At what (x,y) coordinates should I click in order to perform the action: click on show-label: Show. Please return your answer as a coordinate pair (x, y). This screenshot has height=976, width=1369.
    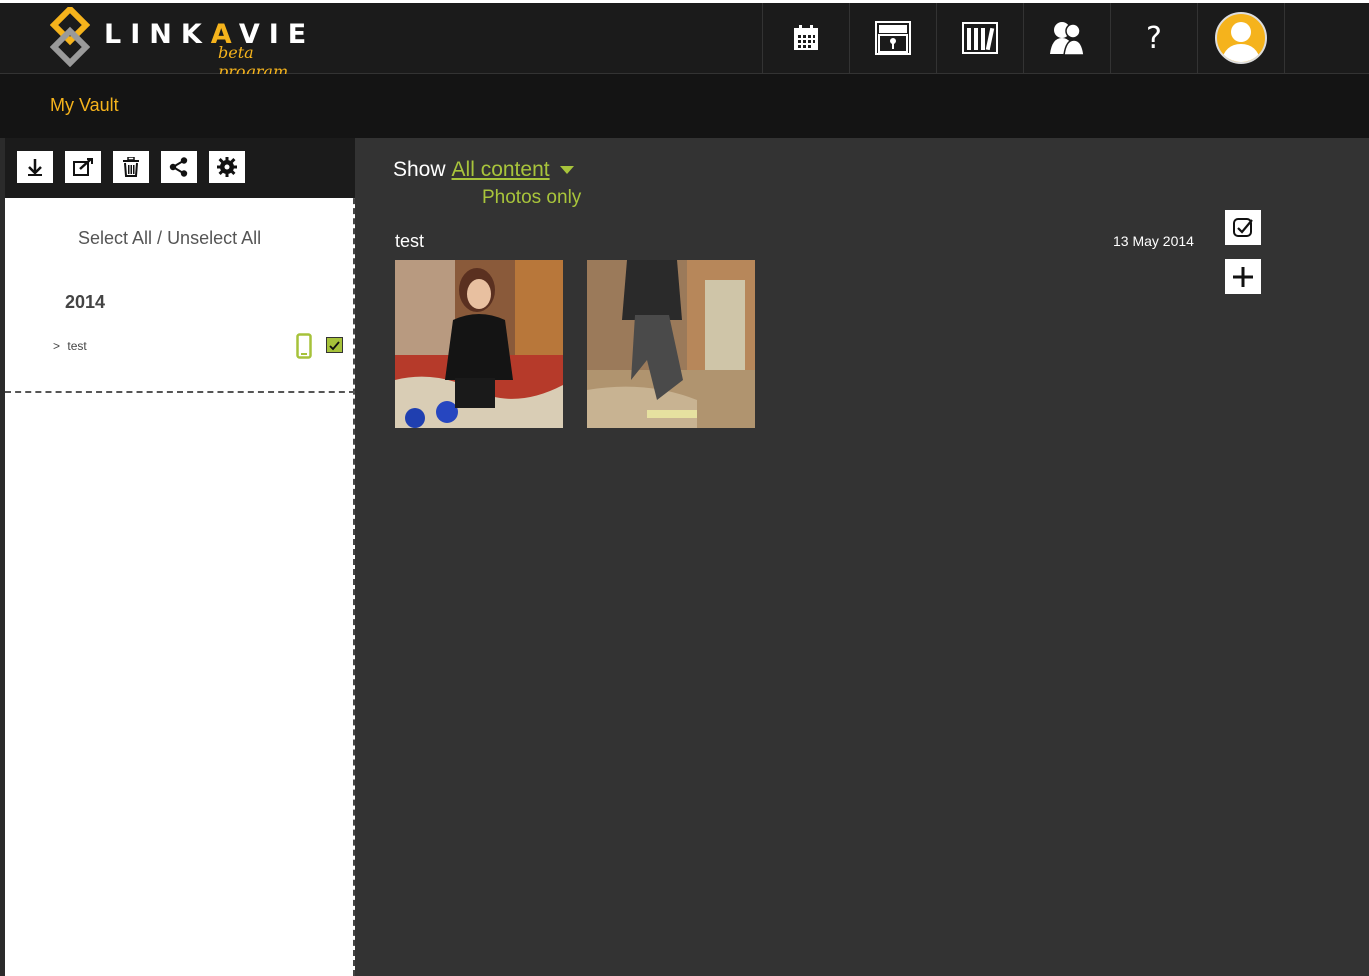
    Looking at the image, I should click on (419, 169).